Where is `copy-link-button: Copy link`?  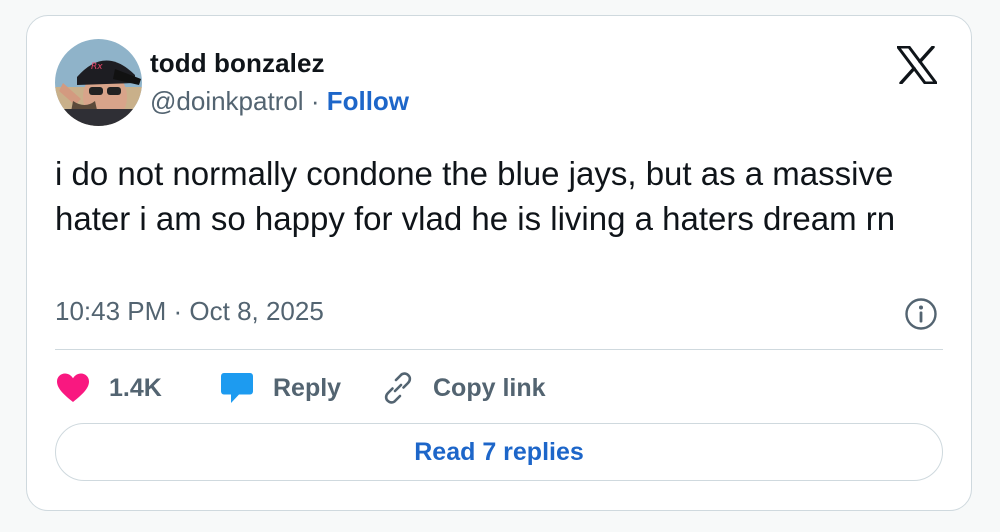 copy-link-button: Copy link is located at coordinates (463, 388).